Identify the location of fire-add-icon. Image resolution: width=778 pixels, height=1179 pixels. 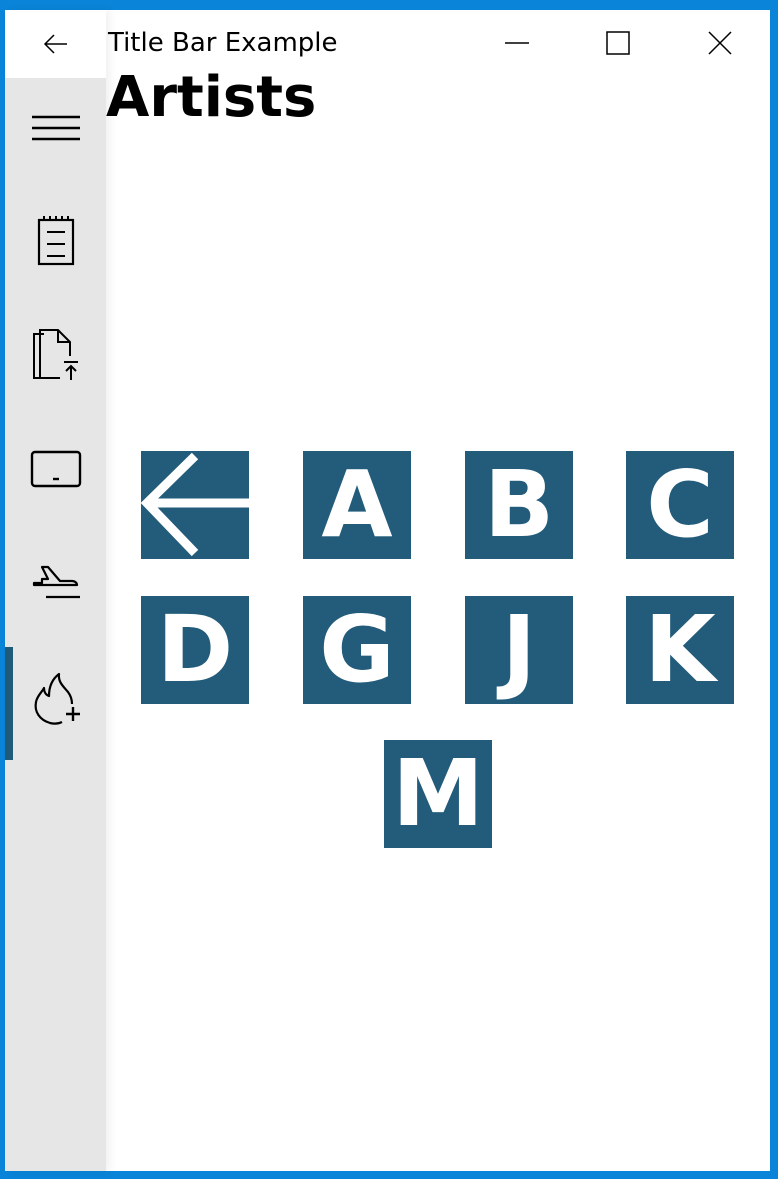
(57, 698).